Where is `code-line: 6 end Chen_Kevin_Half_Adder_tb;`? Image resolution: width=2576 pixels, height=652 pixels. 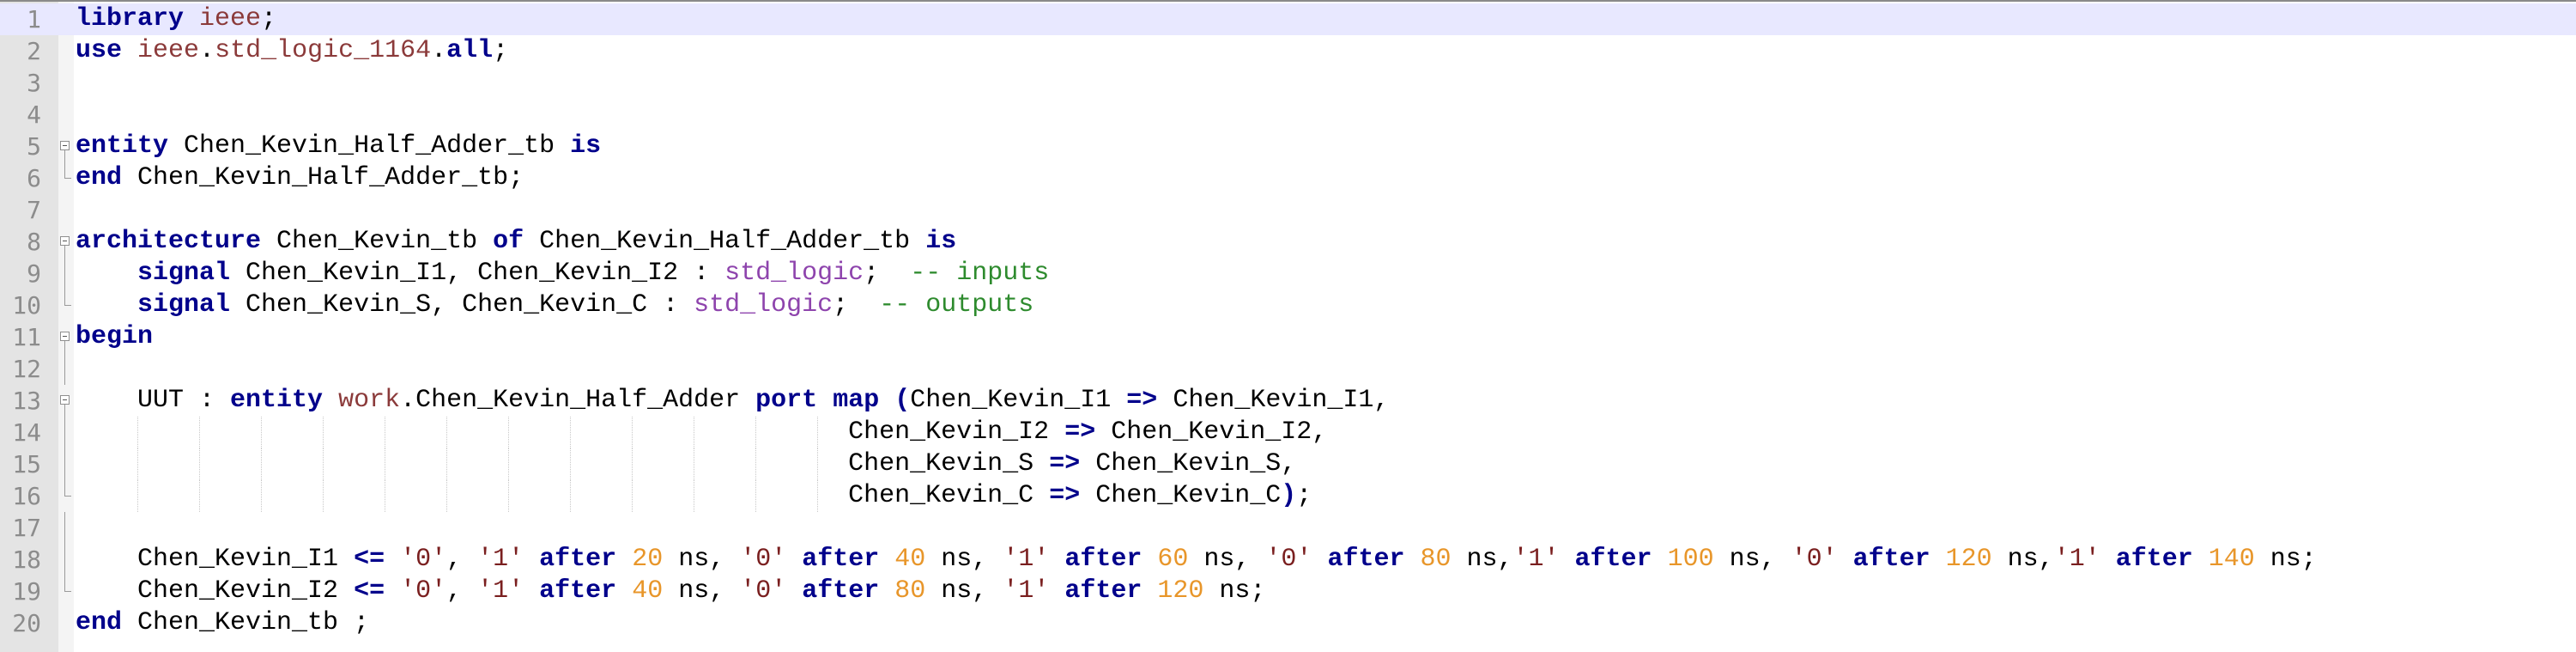 code-line: 6 end Chen_Kevin_Half_Adder_tb; is located at coordinates (1288, 178).